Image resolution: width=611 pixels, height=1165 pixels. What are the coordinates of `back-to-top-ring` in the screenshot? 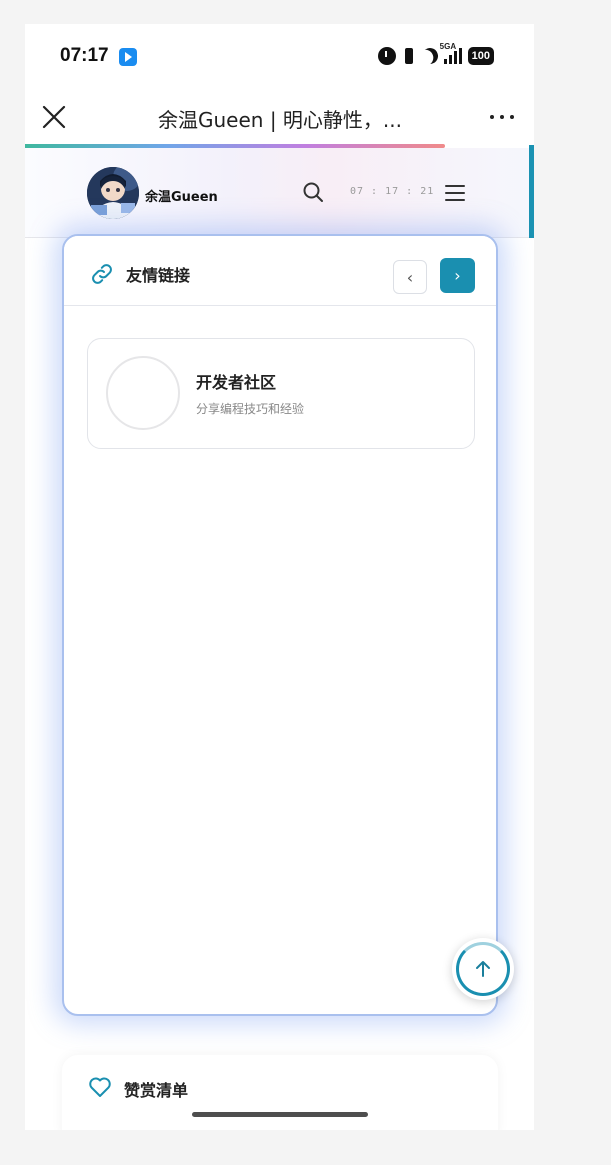 It's located at (483, 969).